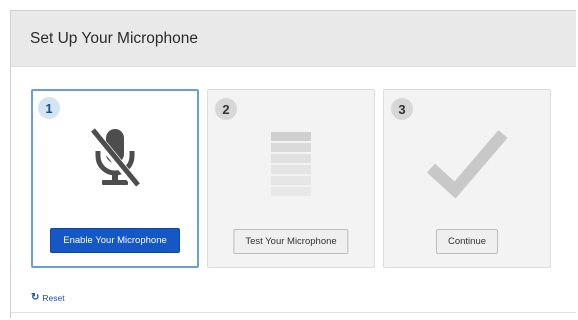  Describe the element at coordinates (53, 298) in the screenshot. I see `reset-label: Reset` at that location.